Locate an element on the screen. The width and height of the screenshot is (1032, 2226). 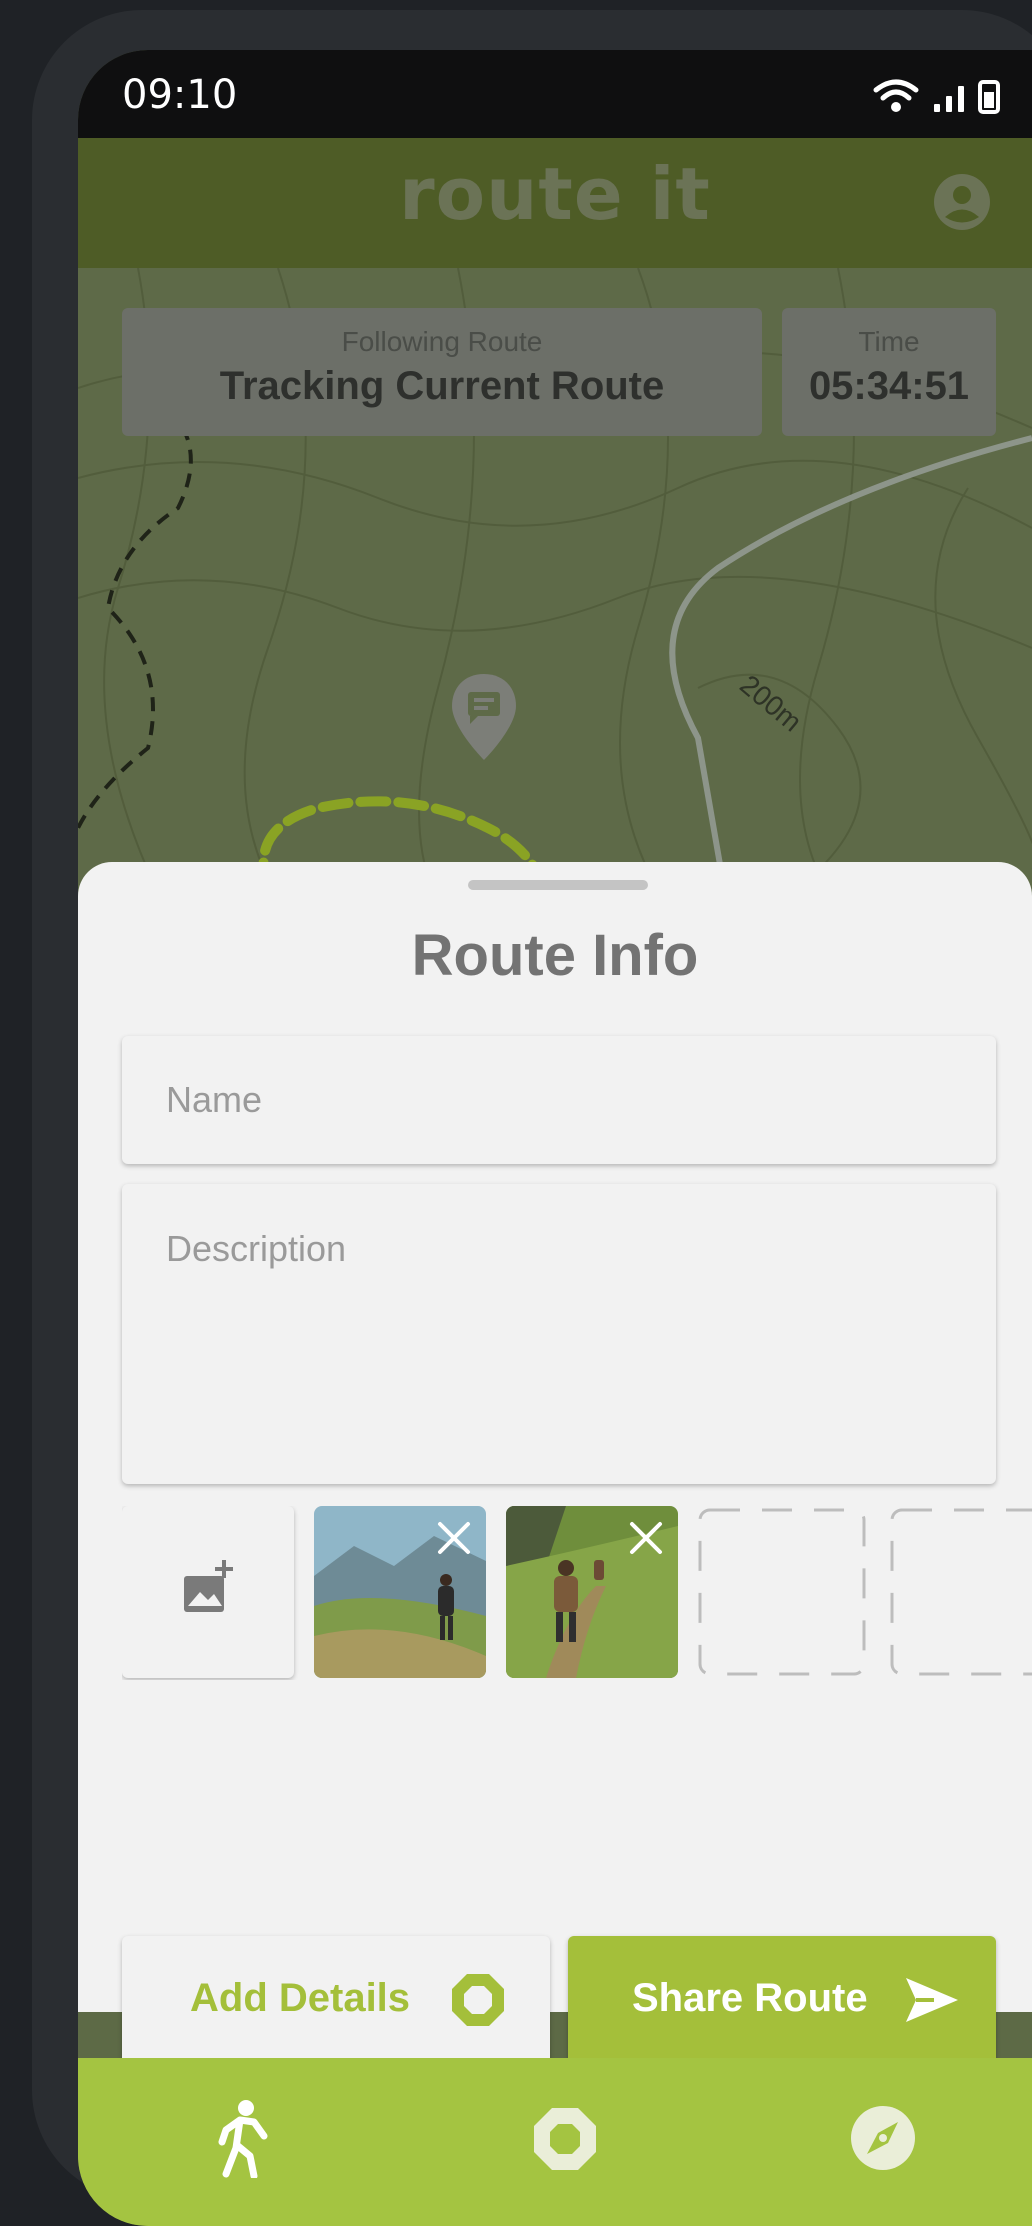
name-input is located at coordinates (559, 1100).